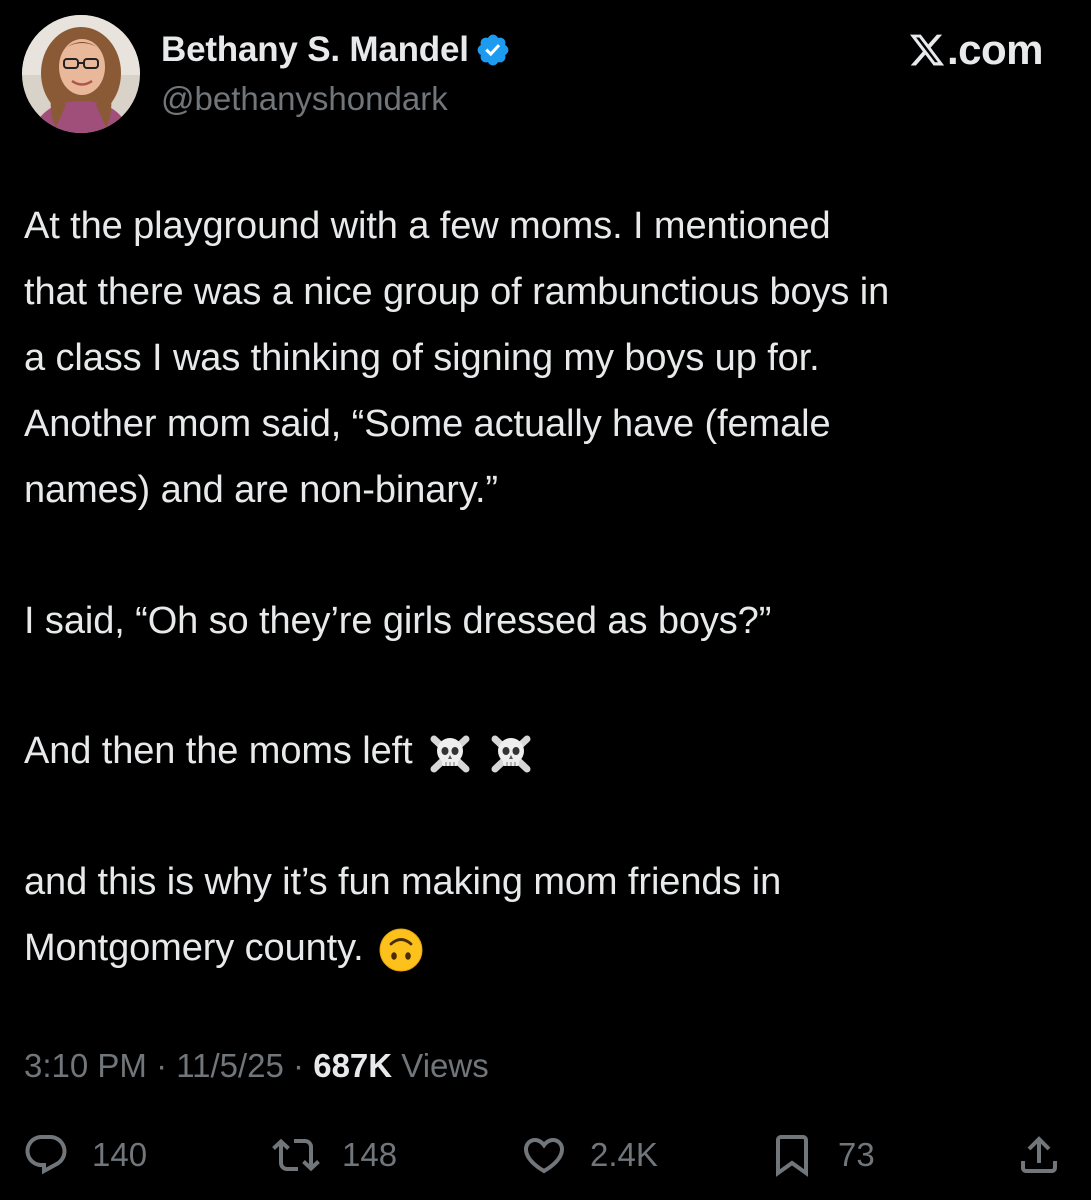 This screenshot has width=1091, height=1200. Describe the element at coordinates (927, 50) in the screenshot. I see `x-logo-icon` at that location.